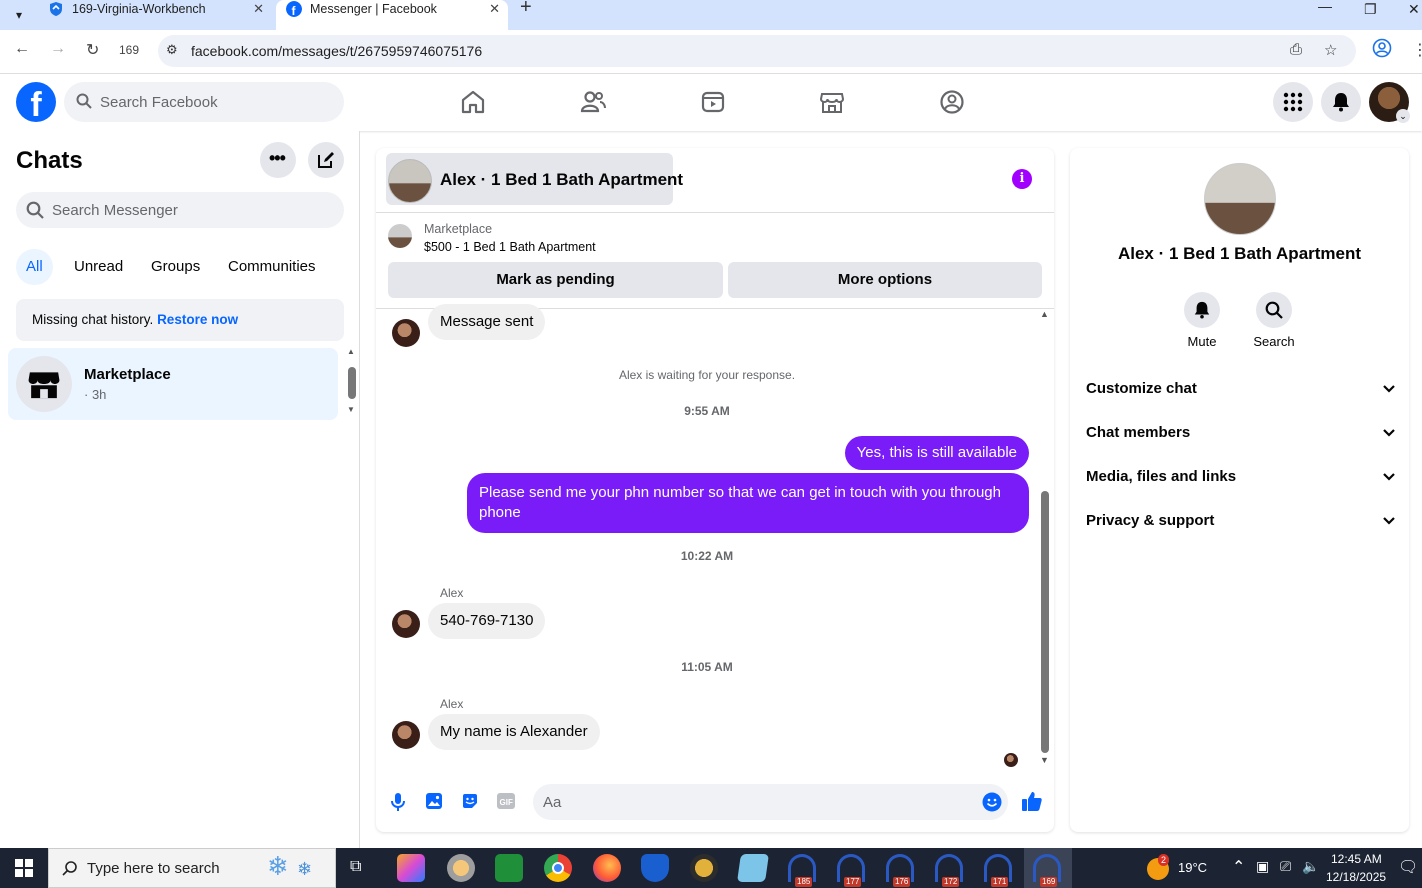 This screenshot has height=888, width=1422. I want to click on site-info-icon: ⚙, so click(172, 50).